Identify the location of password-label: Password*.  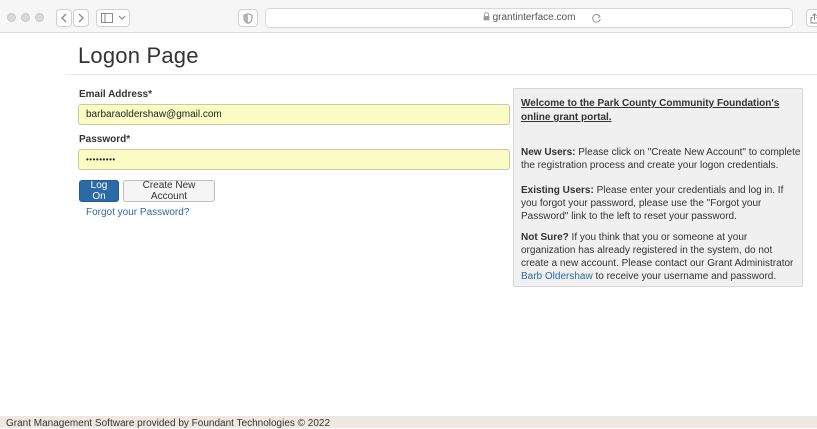
(104, 139).